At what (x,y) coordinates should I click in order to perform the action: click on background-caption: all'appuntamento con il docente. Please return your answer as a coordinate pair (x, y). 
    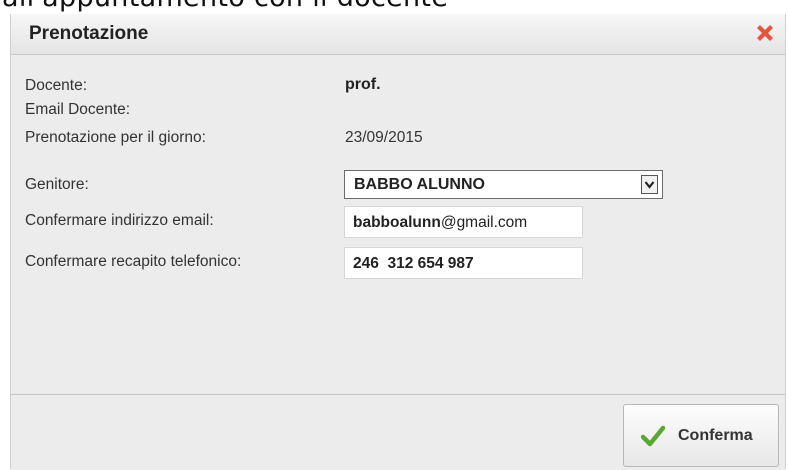
    Looking at the image, I should click on (394, 7).